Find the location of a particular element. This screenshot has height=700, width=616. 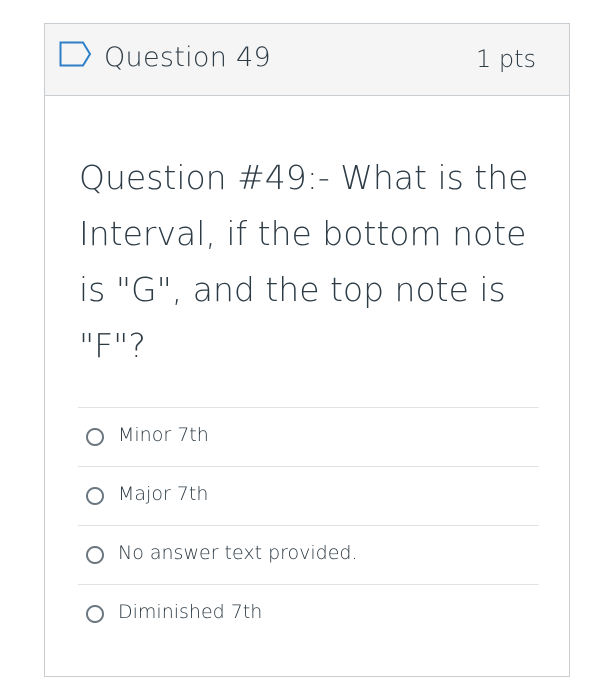

answer-option: Major 7th is located at coordinates (308, 495).